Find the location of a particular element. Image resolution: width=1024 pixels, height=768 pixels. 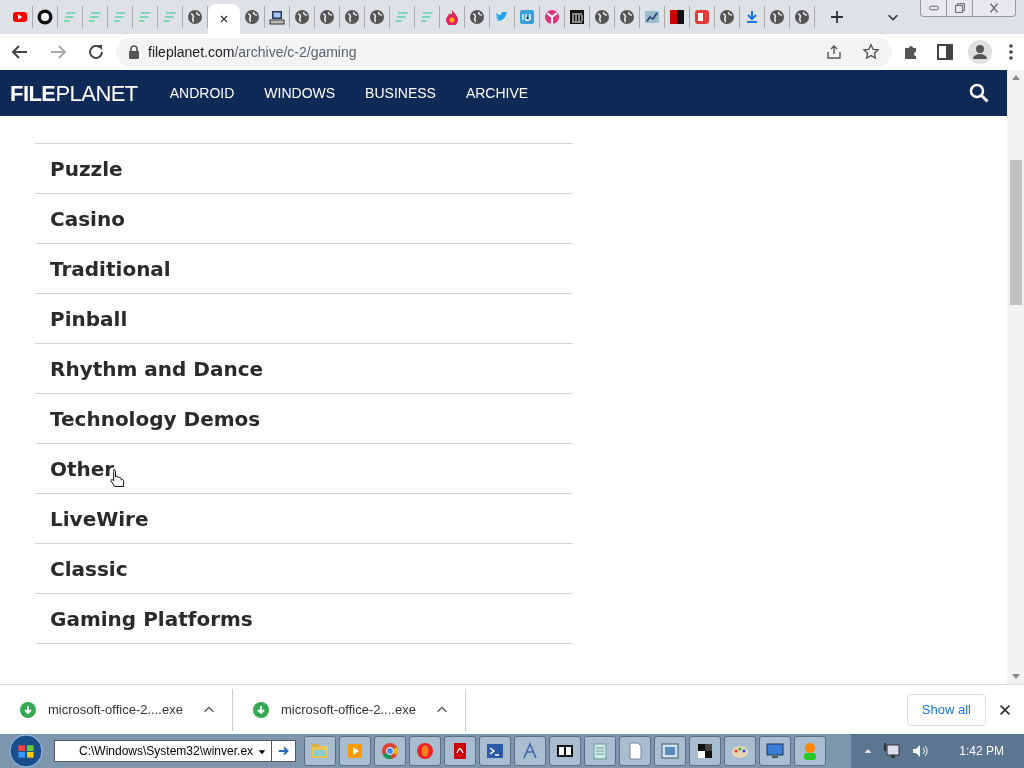

checkerboard-icon is located at coordinates (705, 751).